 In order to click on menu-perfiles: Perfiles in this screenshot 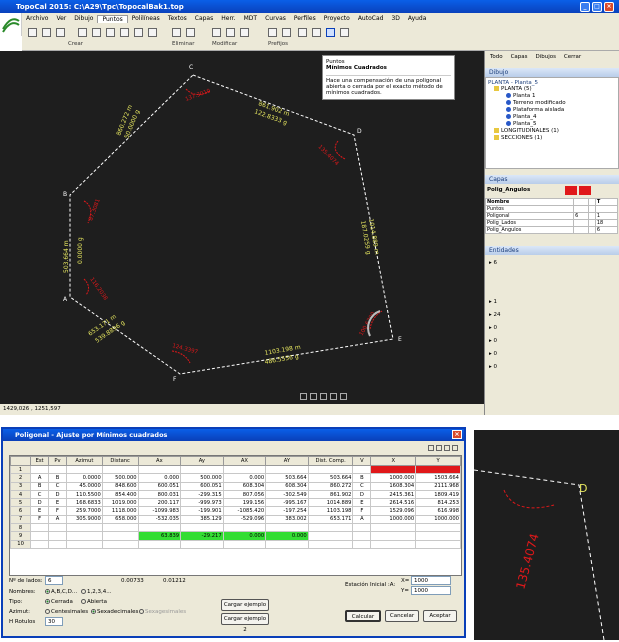, I will do `click(305, 18)`.